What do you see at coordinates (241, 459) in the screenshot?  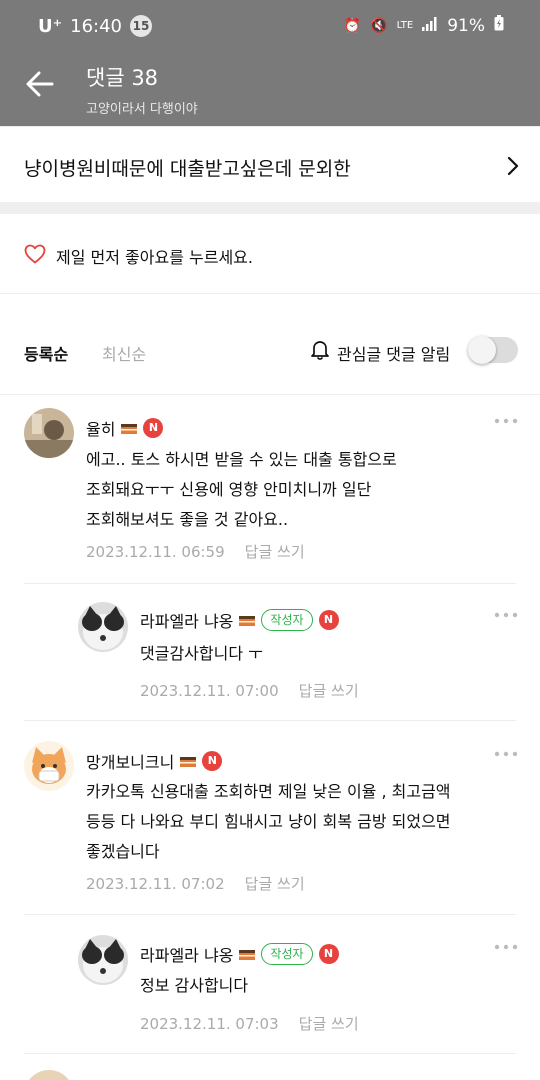 I see `comment-line: 에고.. 토스 하시면 받을 수 있는 대출 통합으로` at bounding box center [241, 459].